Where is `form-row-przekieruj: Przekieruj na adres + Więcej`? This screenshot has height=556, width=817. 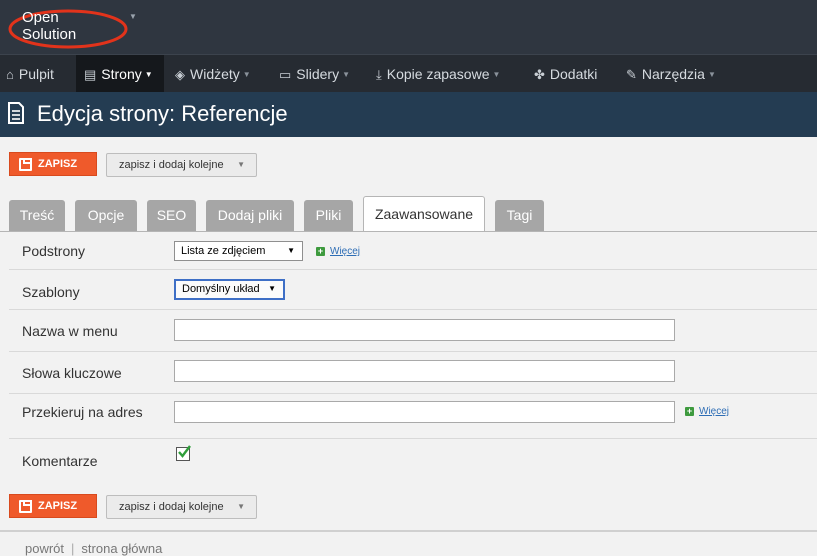 form-row-przekieruj: Przekieruj na adres + Więcej is located at coordinates (413, 416).